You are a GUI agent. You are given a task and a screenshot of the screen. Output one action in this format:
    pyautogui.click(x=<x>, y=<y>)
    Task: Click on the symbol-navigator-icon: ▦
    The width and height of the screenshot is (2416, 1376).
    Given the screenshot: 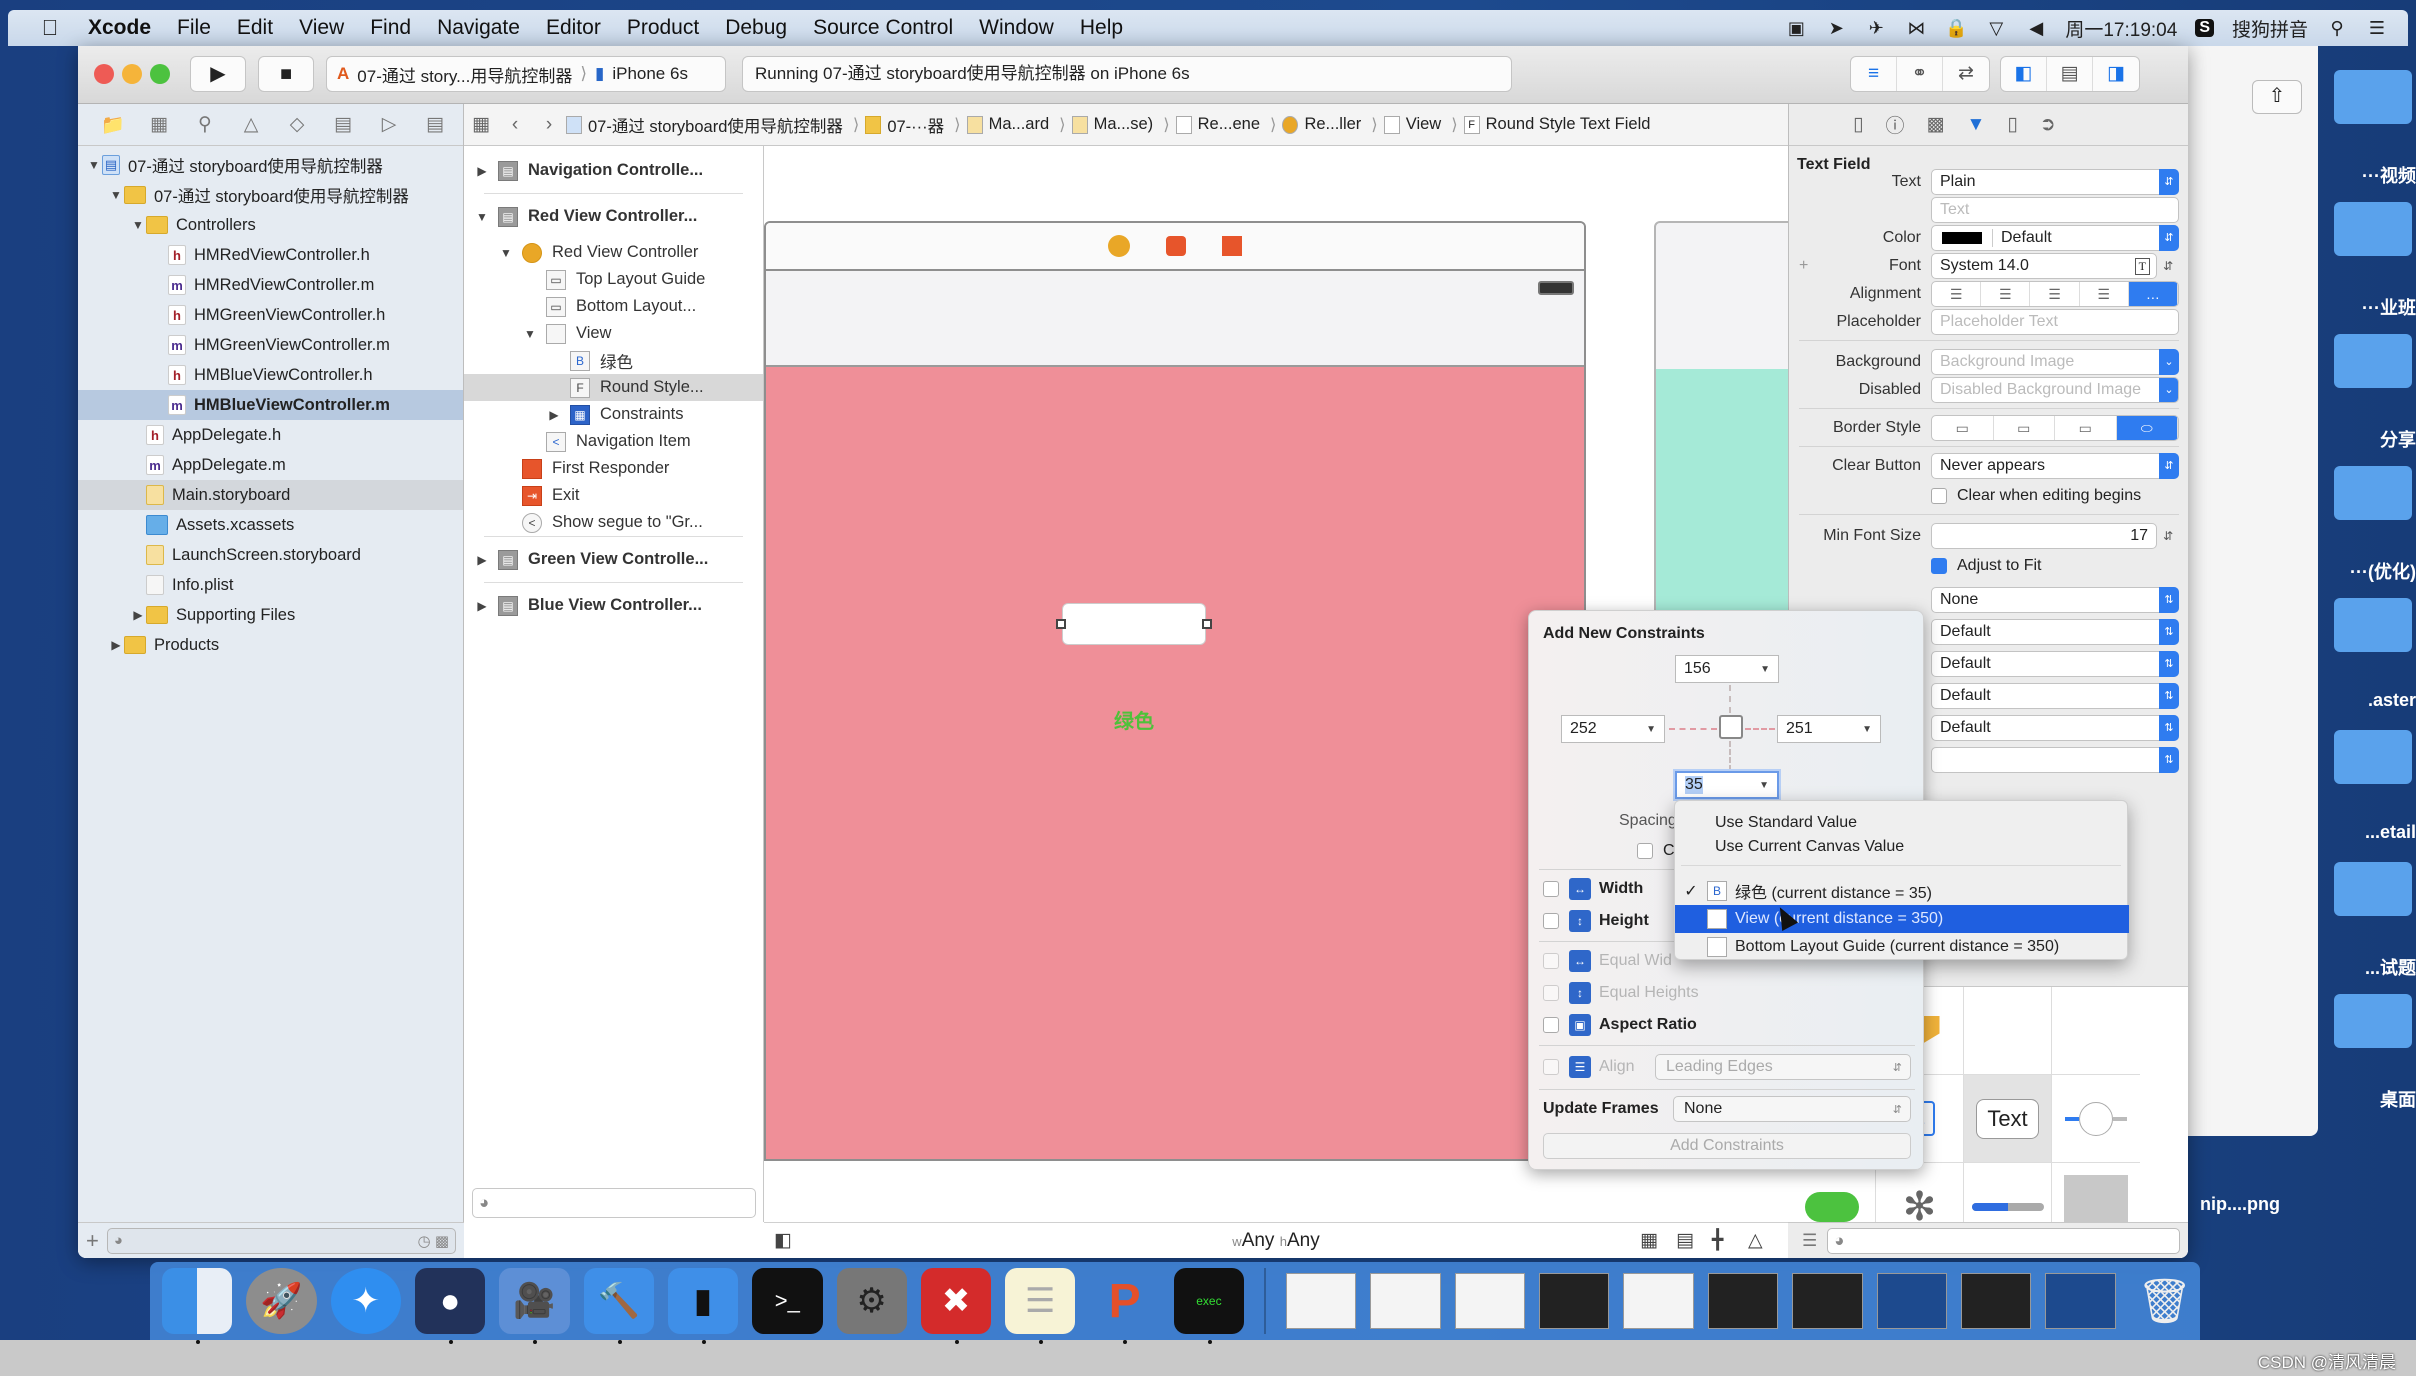 What is the action you would take?
    pyautogui.click(x=159, y=124)
    